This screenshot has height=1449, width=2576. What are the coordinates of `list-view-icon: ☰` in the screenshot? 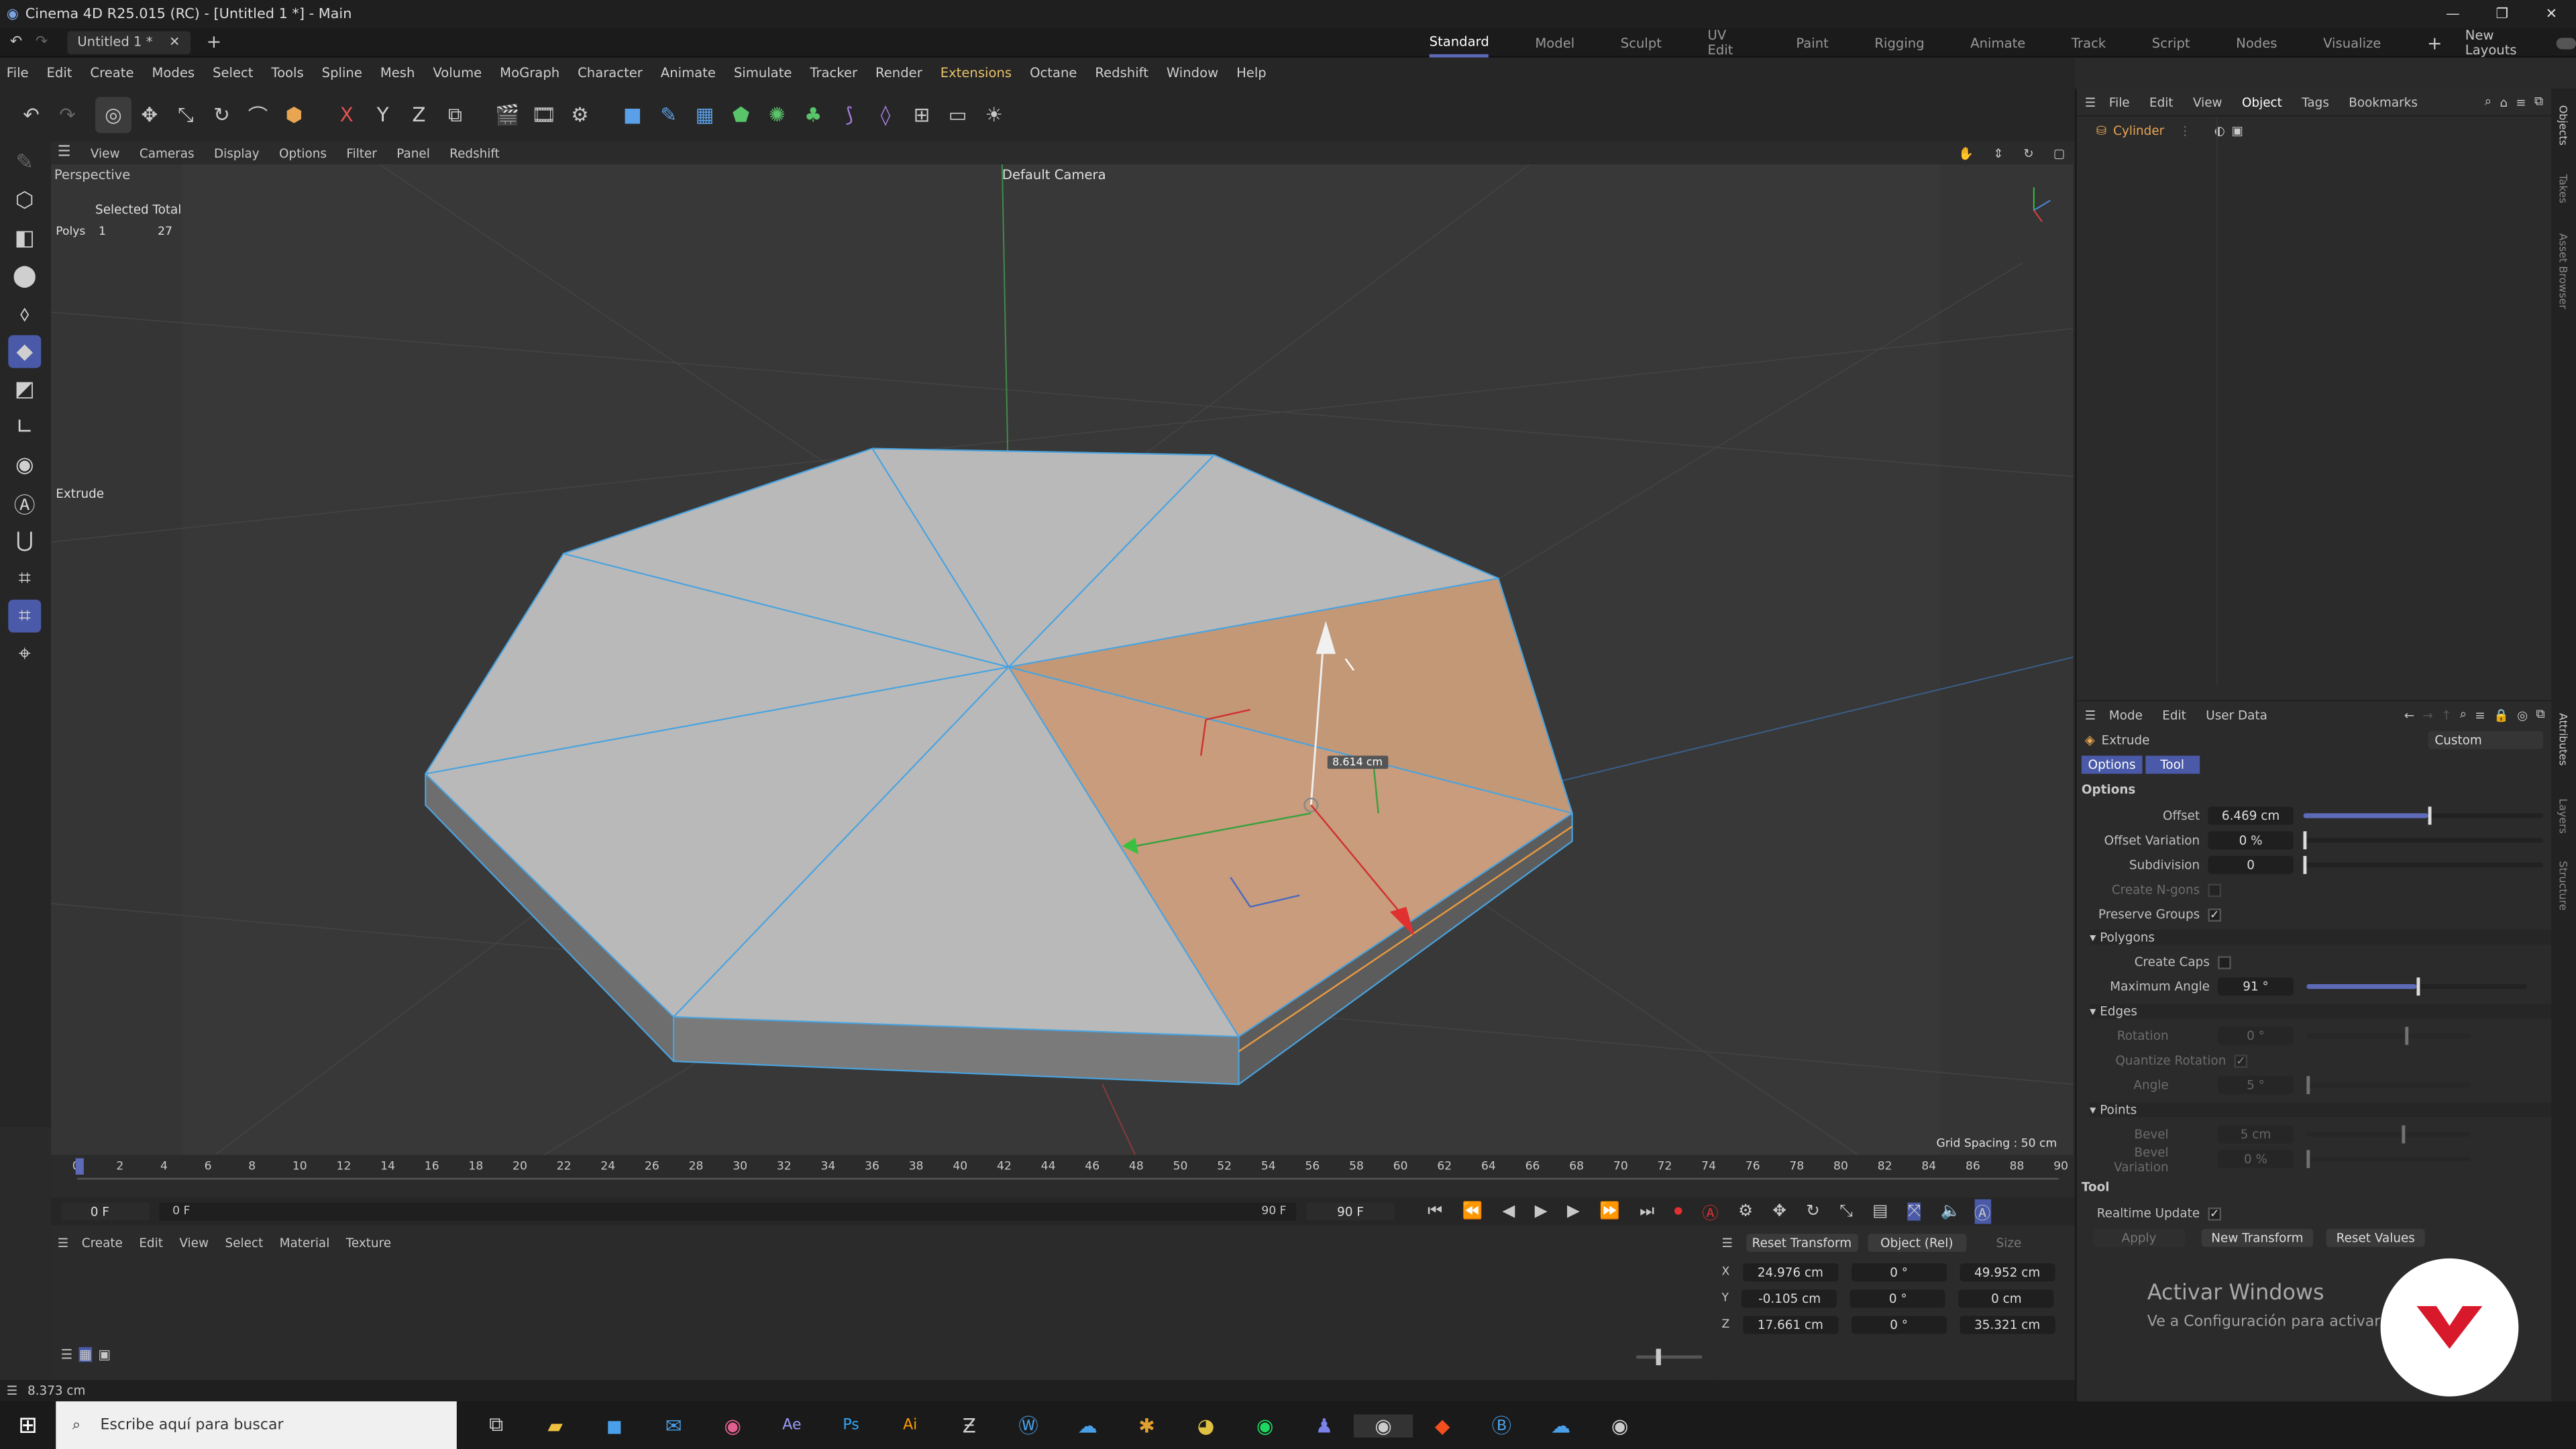 It's located at (67, 1354).